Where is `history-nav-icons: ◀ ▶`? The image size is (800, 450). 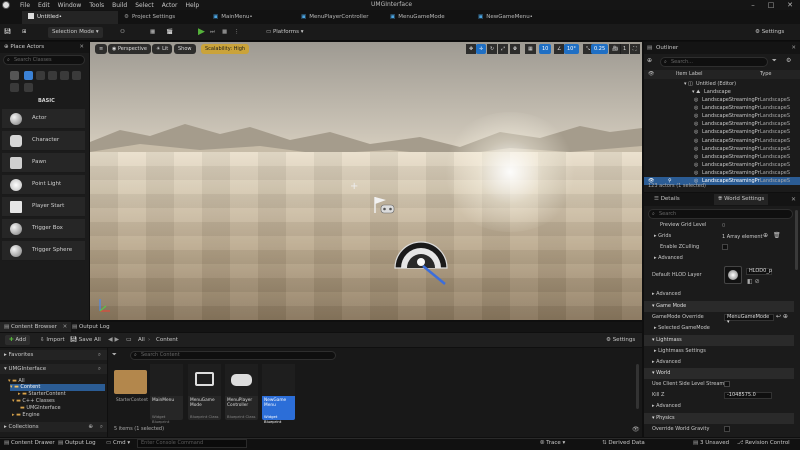 history-nav-icons: ◀ ▶ is located at coordinates (113, 340).